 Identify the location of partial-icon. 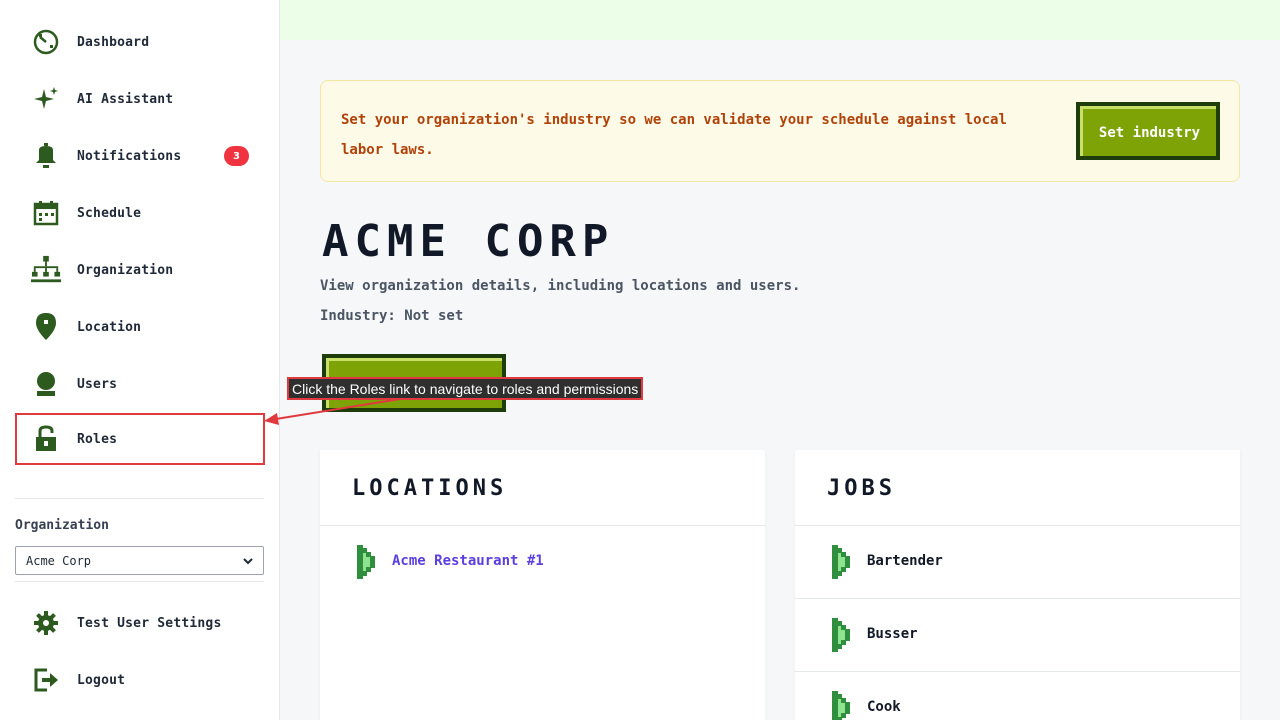
(46, 489).